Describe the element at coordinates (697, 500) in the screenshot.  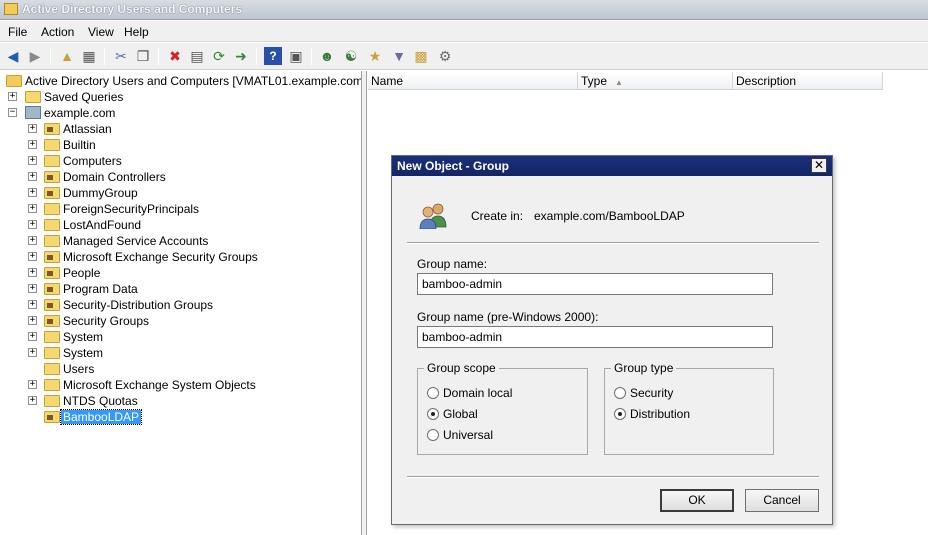
I see `ok-button: OK` at that location.